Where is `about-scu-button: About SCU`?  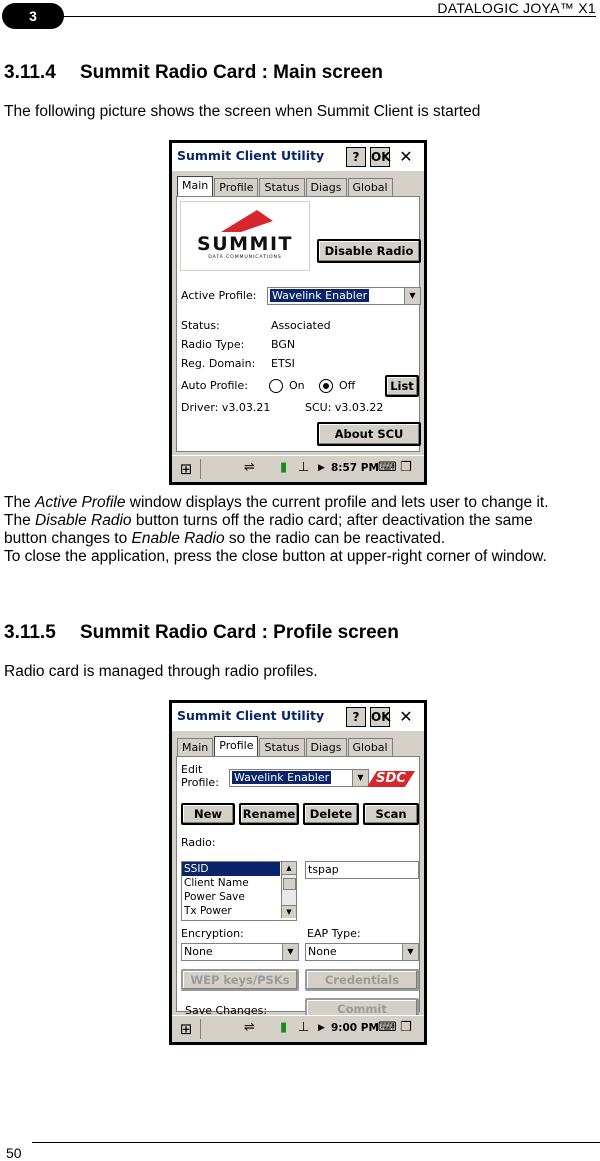
about-scu-button: About SCU is located at coordinates (369, 434).